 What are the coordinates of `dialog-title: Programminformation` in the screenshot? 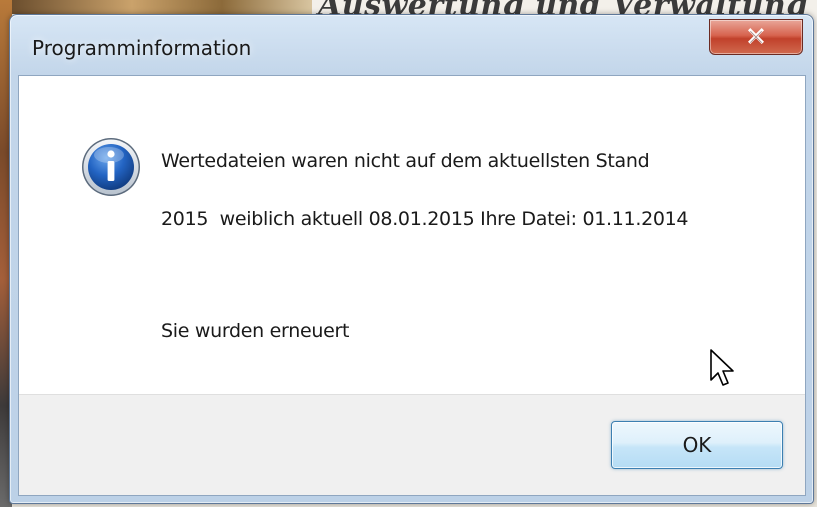 It's located at (142, 48).